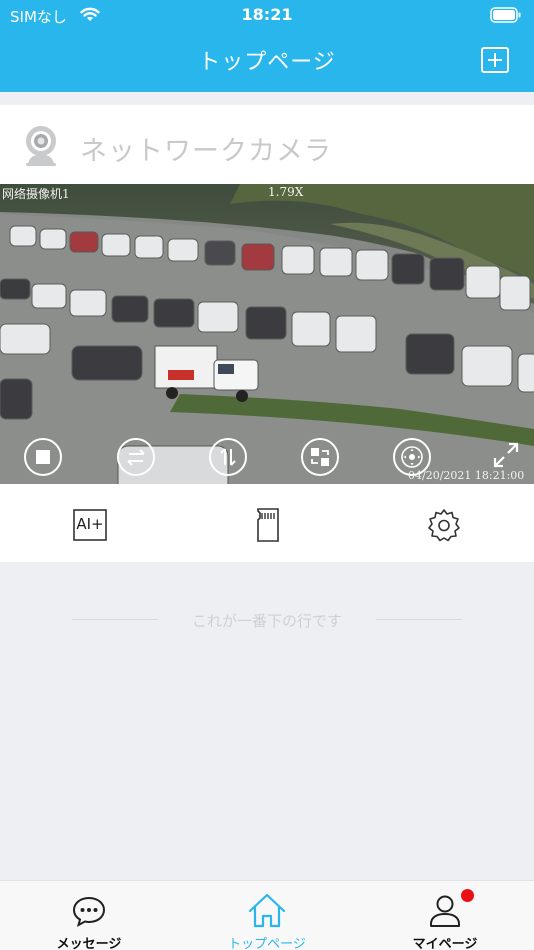 The width and height of the screenshot is (534, 950). Describe the element at coordinates (115, 619) in the screenshot. I see `divider-left` at that location.